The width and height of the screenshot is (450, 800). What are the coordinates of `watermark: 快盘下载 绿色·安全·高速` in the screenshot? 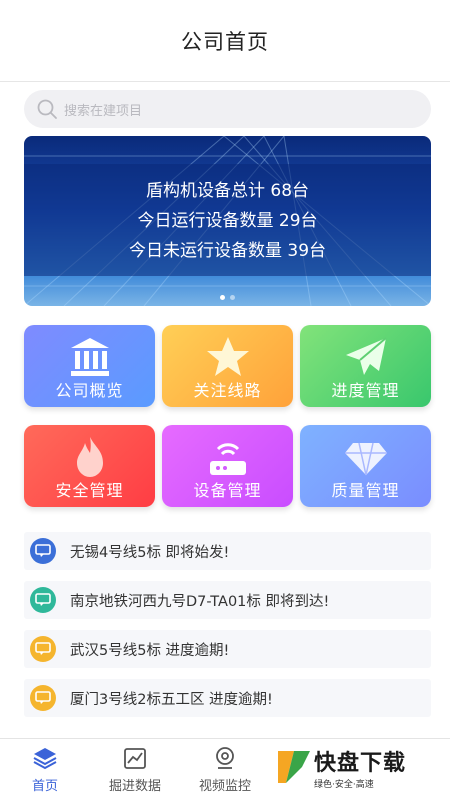 It's located at (358, 767).